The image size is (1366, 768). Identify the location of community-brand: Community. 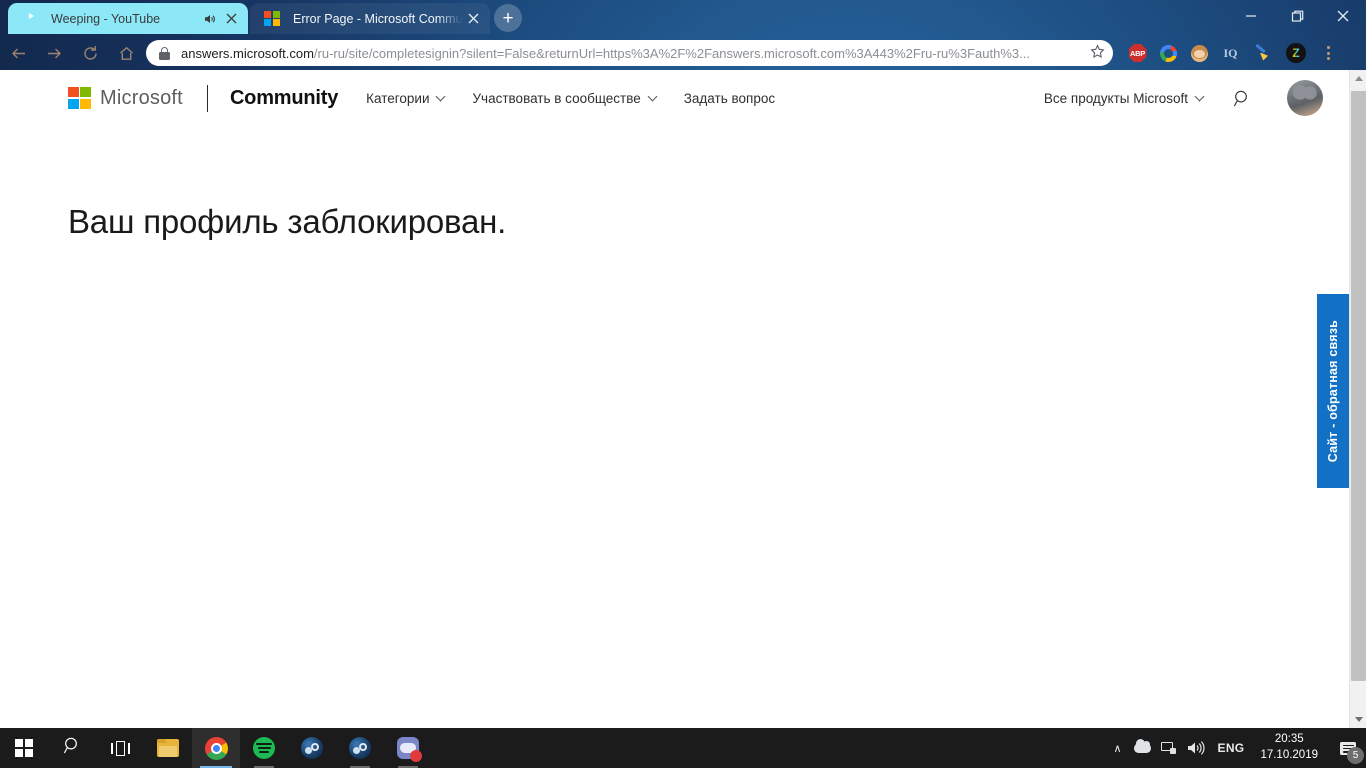
(284, 98).